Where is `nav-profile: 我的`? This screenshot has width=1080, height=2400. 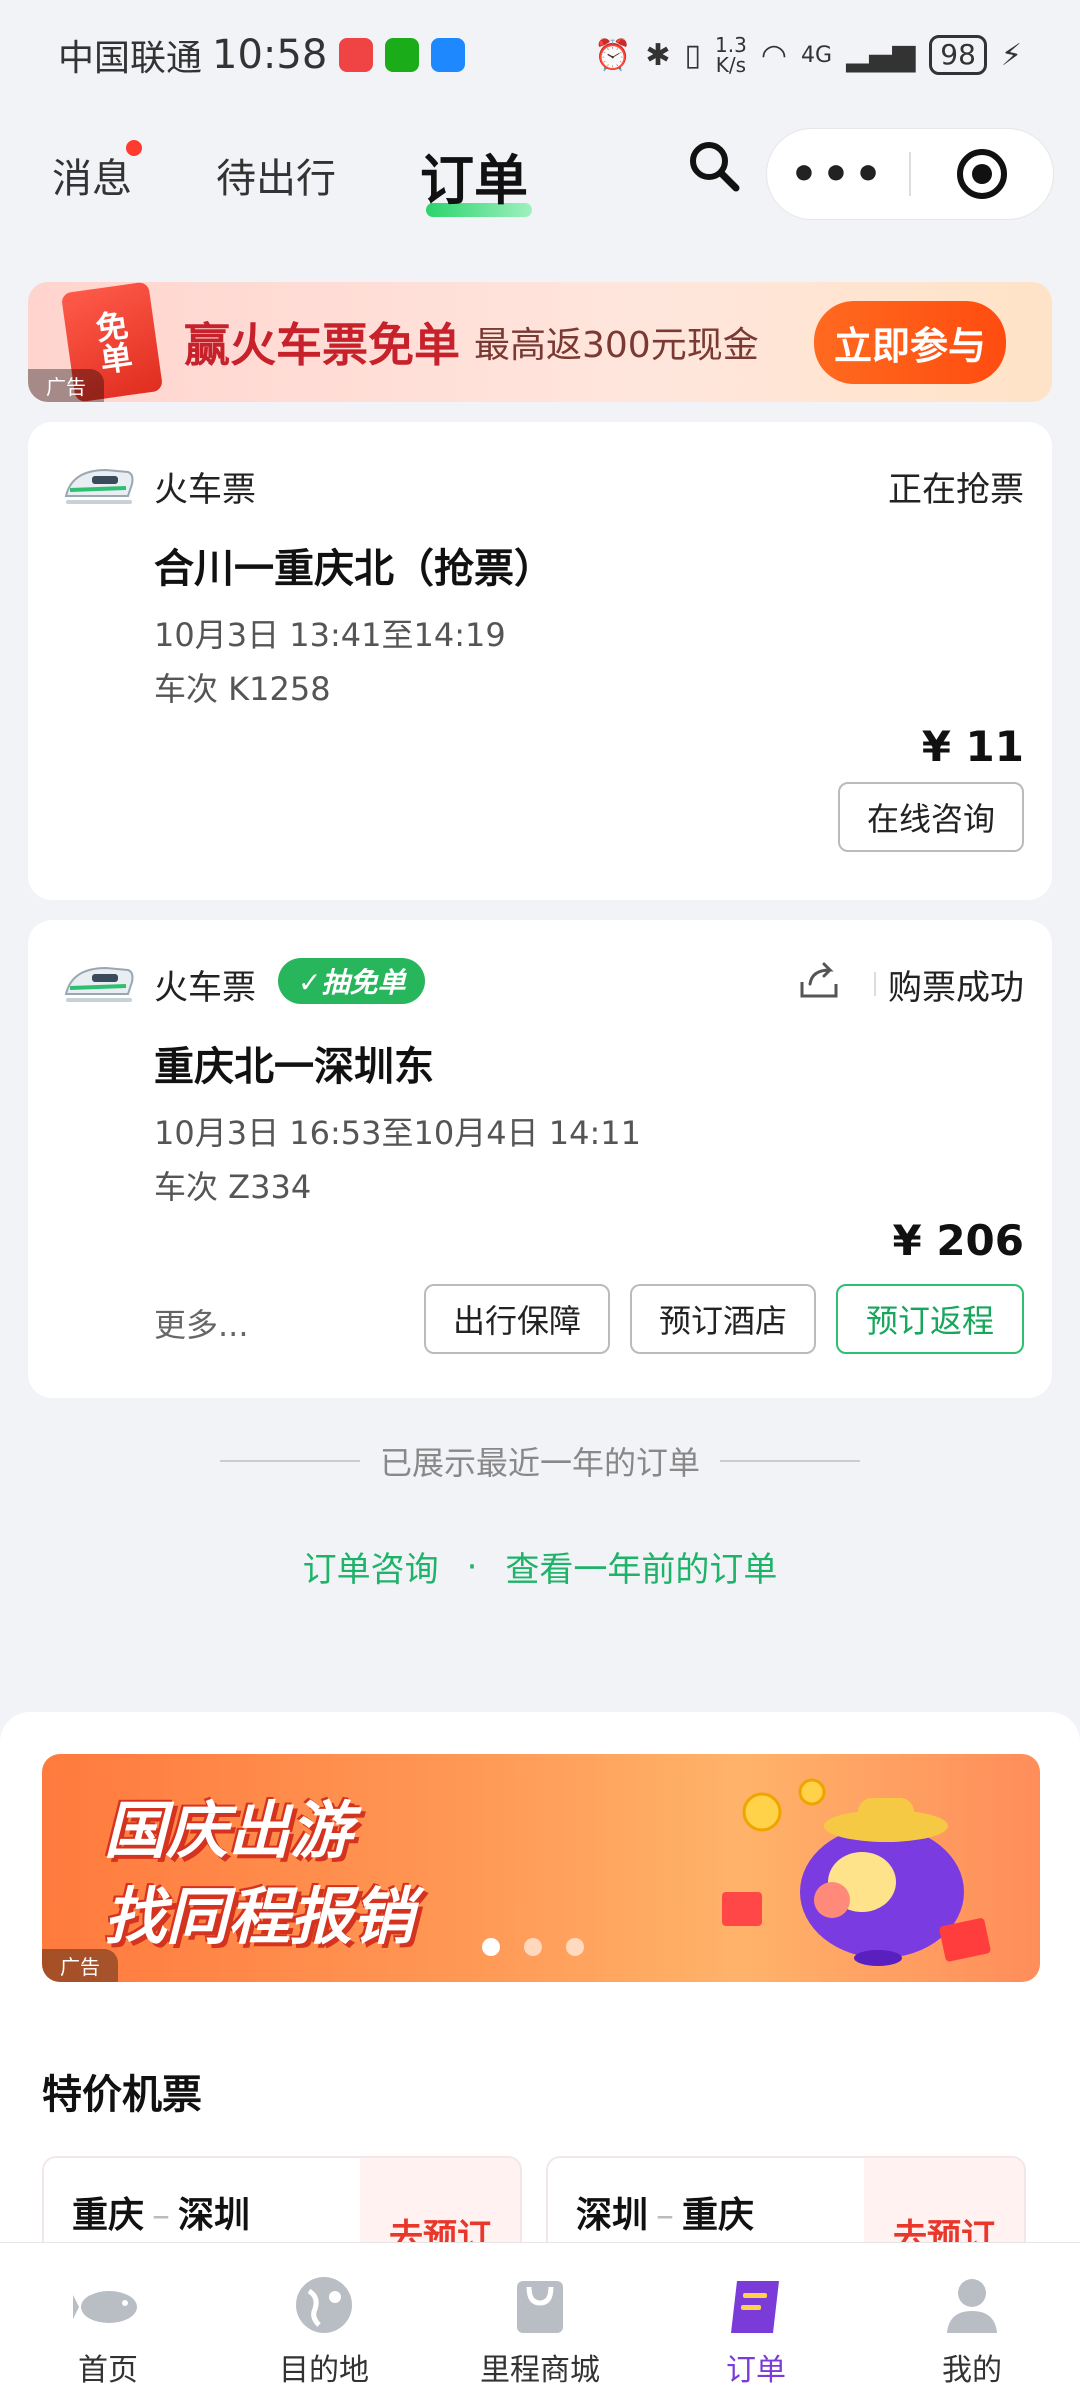 nav-profile: 我的 is located at coordinates (972, 2321).